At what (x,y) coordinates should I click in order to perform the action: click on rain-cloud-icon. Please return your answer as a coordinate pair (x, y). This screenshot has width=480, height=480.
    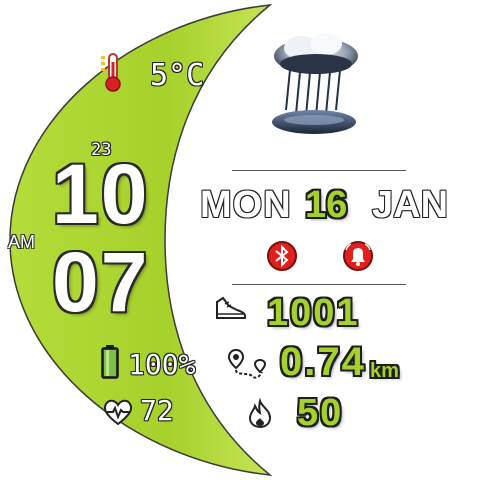
    Looking at the image, I should click on (315, 83).